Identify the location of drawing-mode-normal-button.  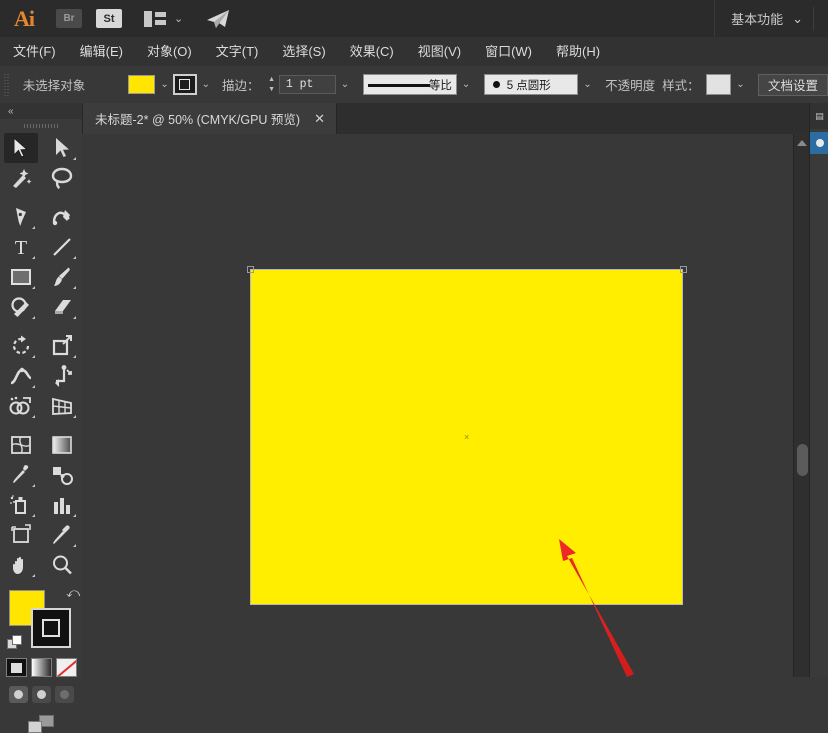
(18, 694).